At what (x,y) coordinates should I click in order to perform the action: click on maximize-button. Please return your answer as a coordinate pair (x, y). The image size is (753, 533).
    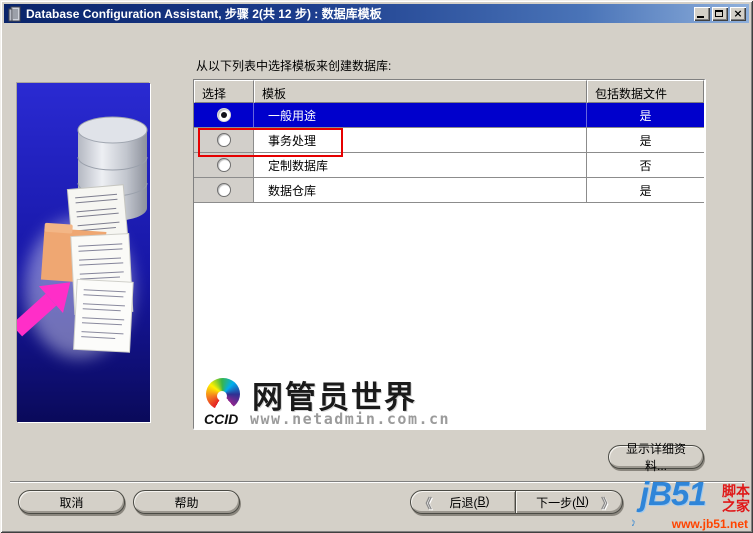
    Looking at the image, I should click on (720, 13).